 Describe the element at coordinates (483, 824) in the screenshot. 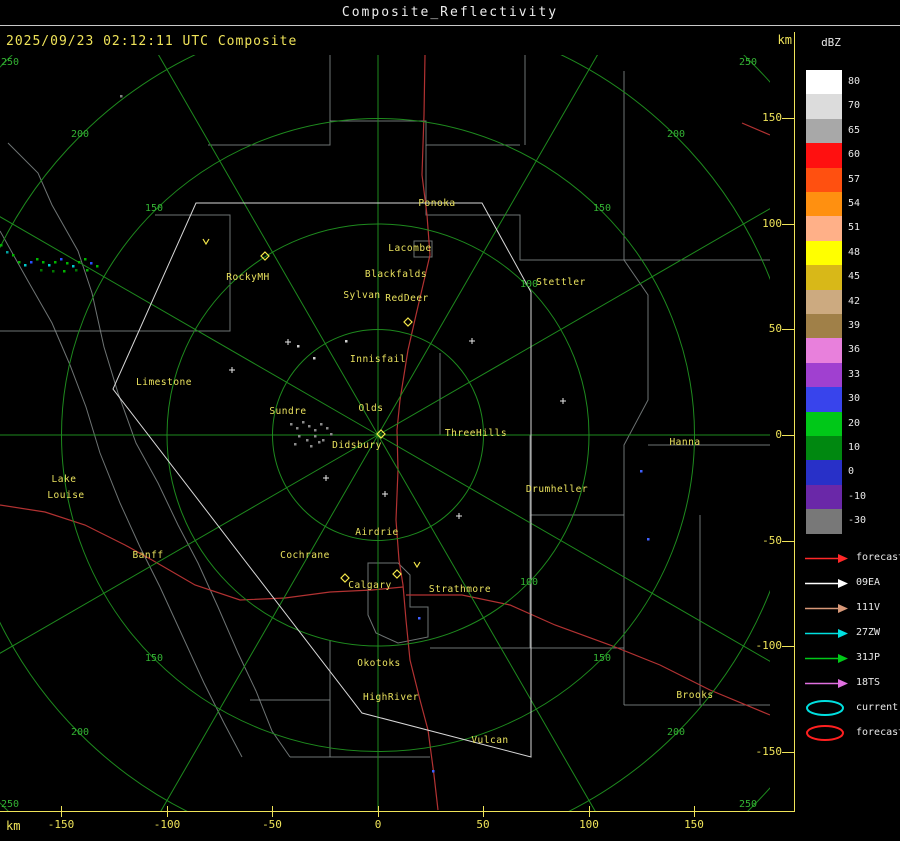

I see `x-axis-tick-label: 50` at that location.